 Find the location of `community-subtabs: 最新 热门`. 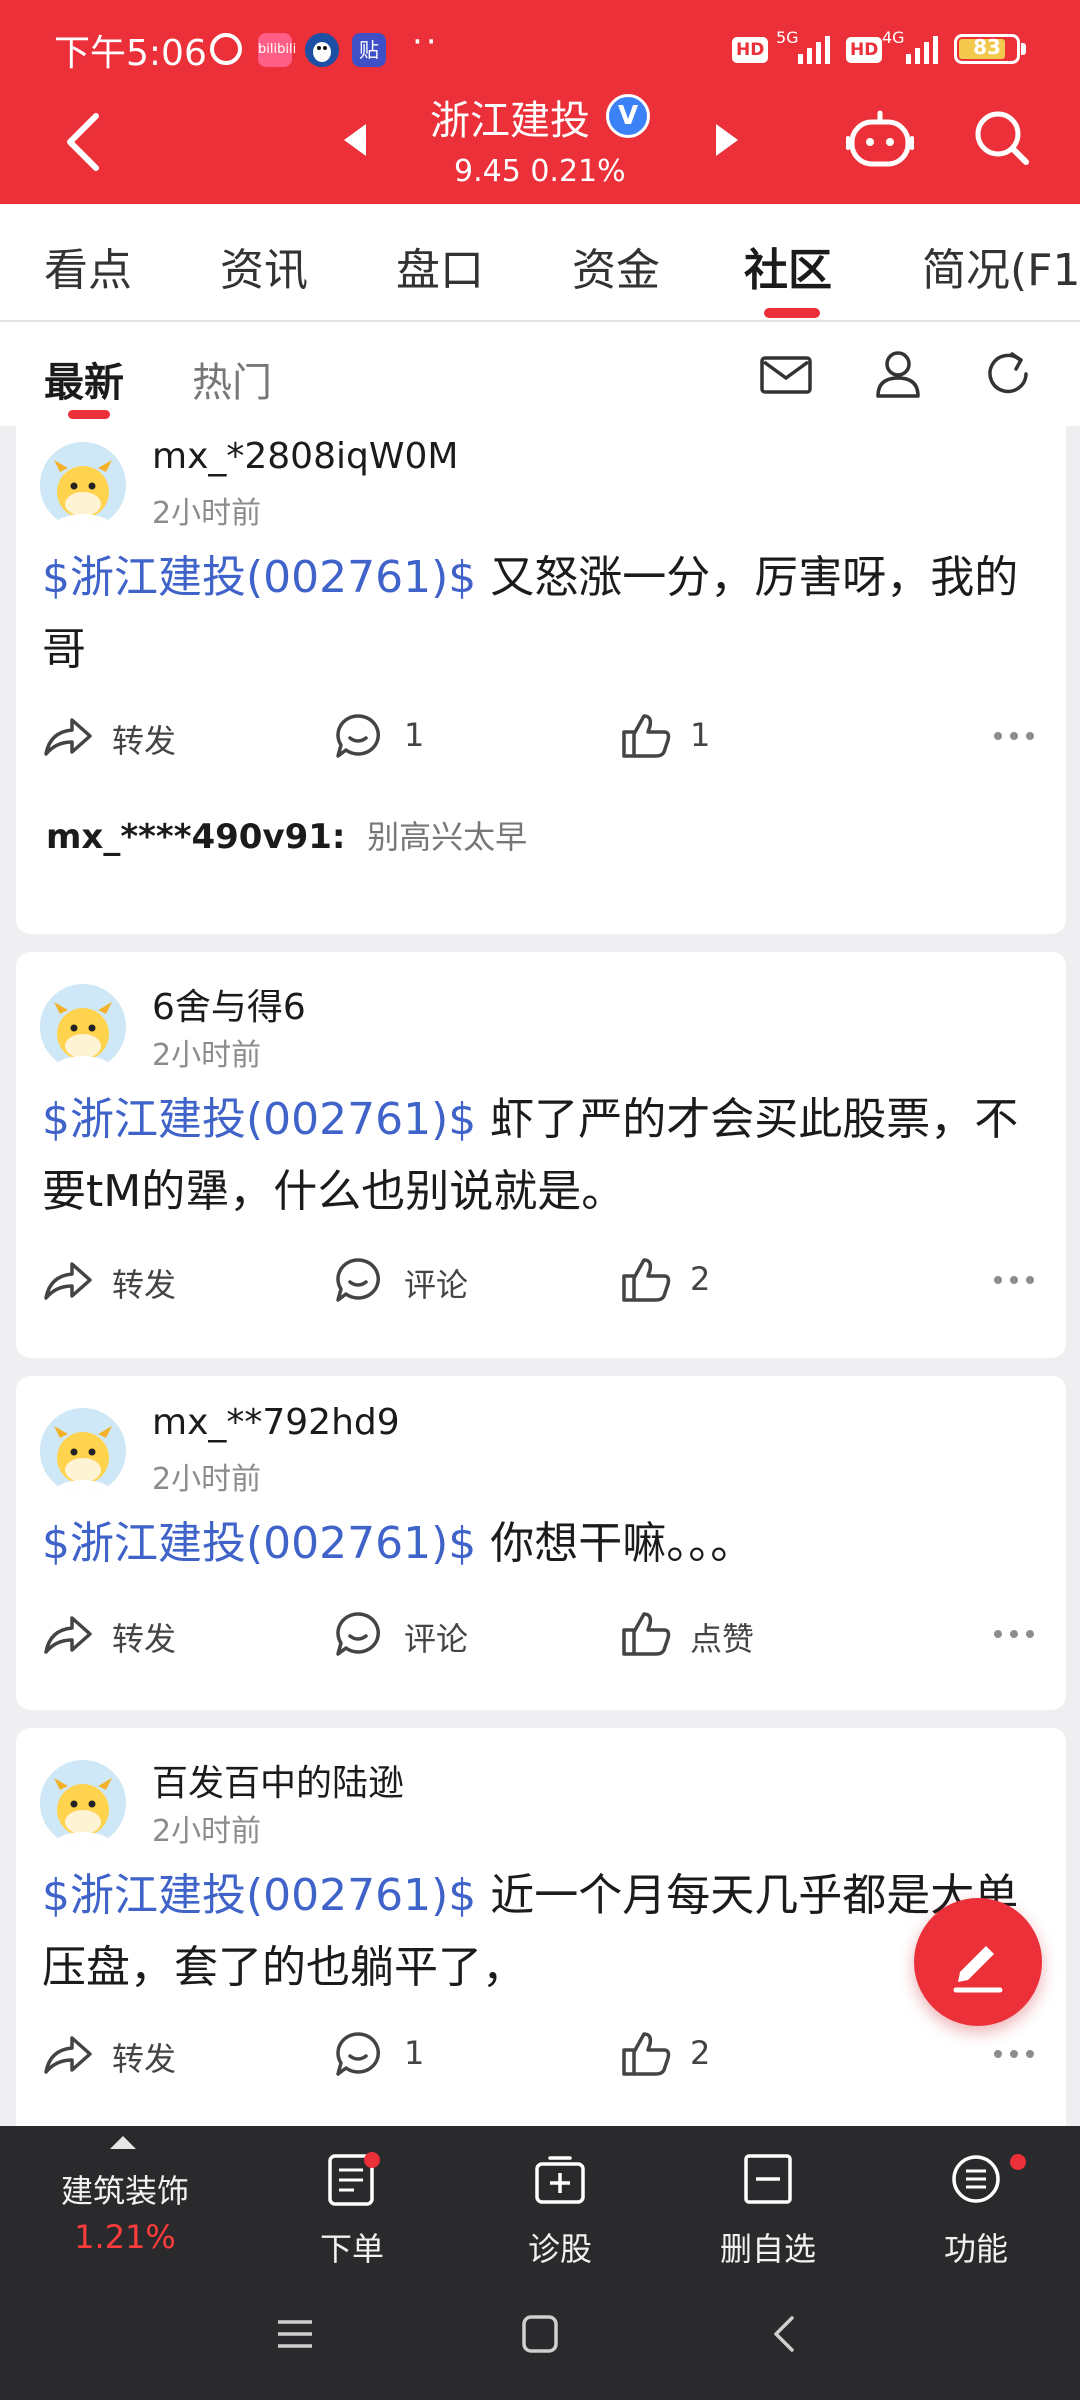

community-subtabs: 最新 热门 is located at coordinates (540, 374).